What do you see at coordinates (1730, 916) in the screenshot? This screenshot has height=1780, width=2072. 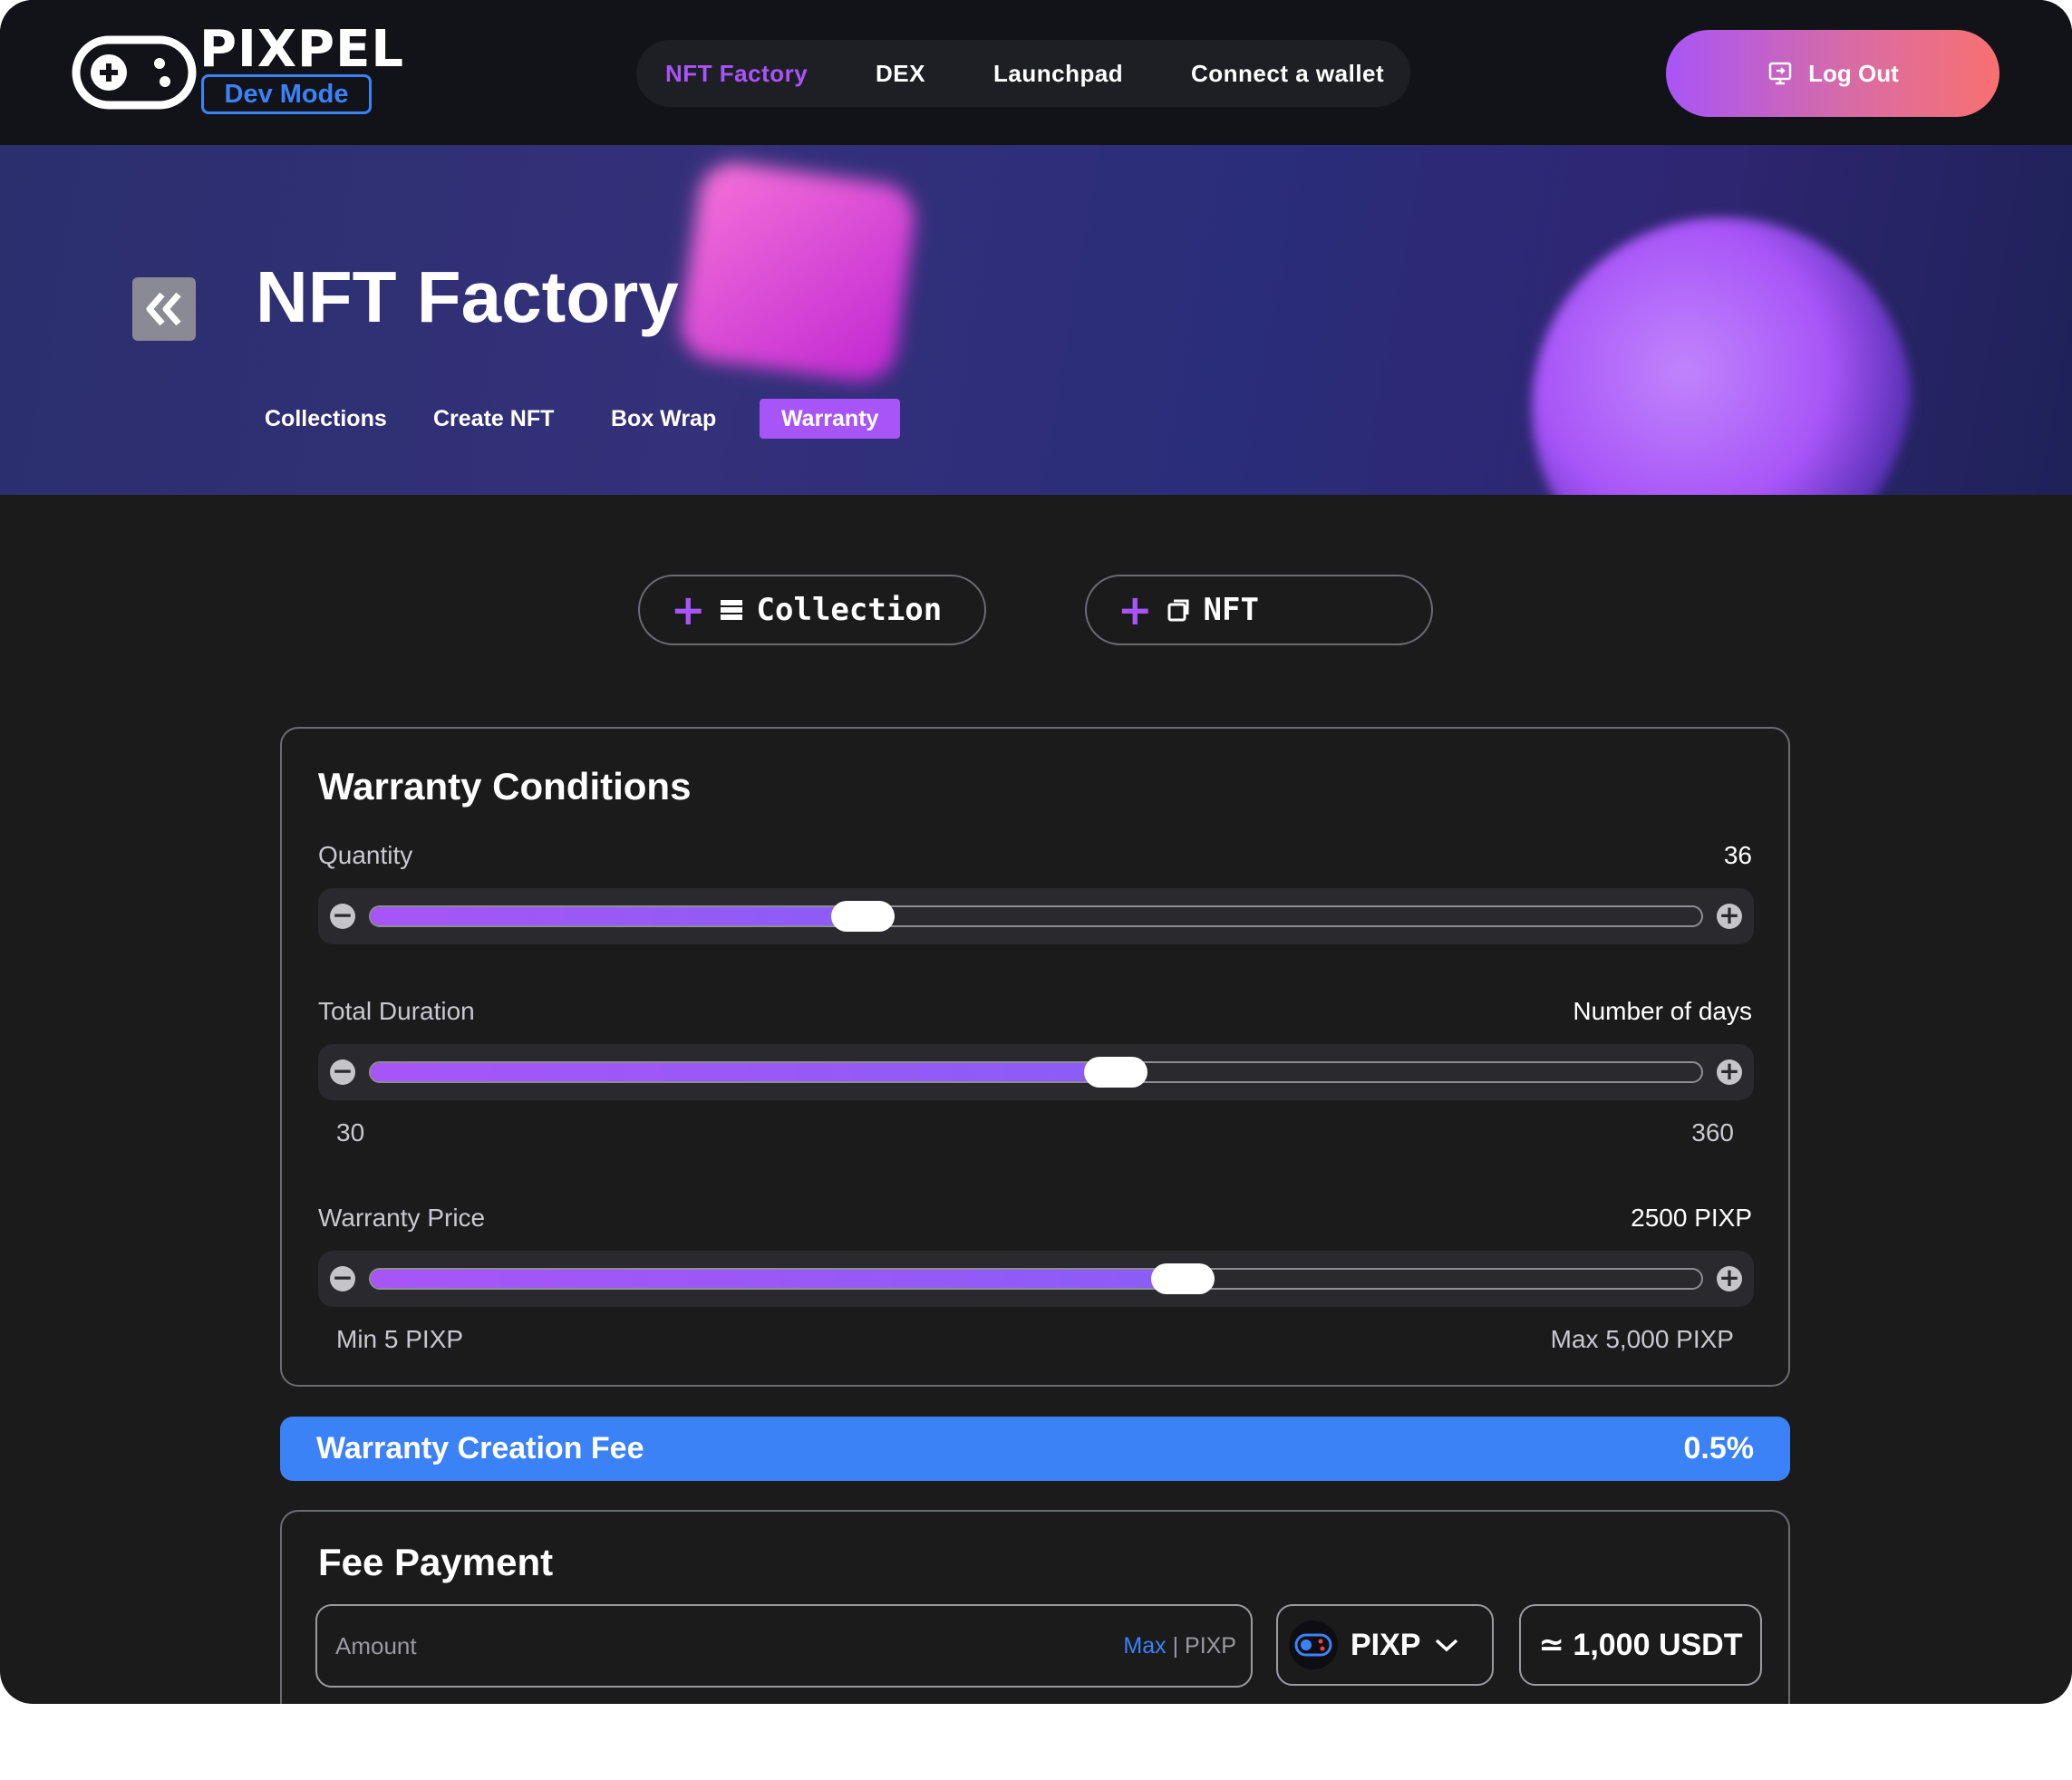 I see `increase-quantity-icon: +` at bounding box center [1730, 916].